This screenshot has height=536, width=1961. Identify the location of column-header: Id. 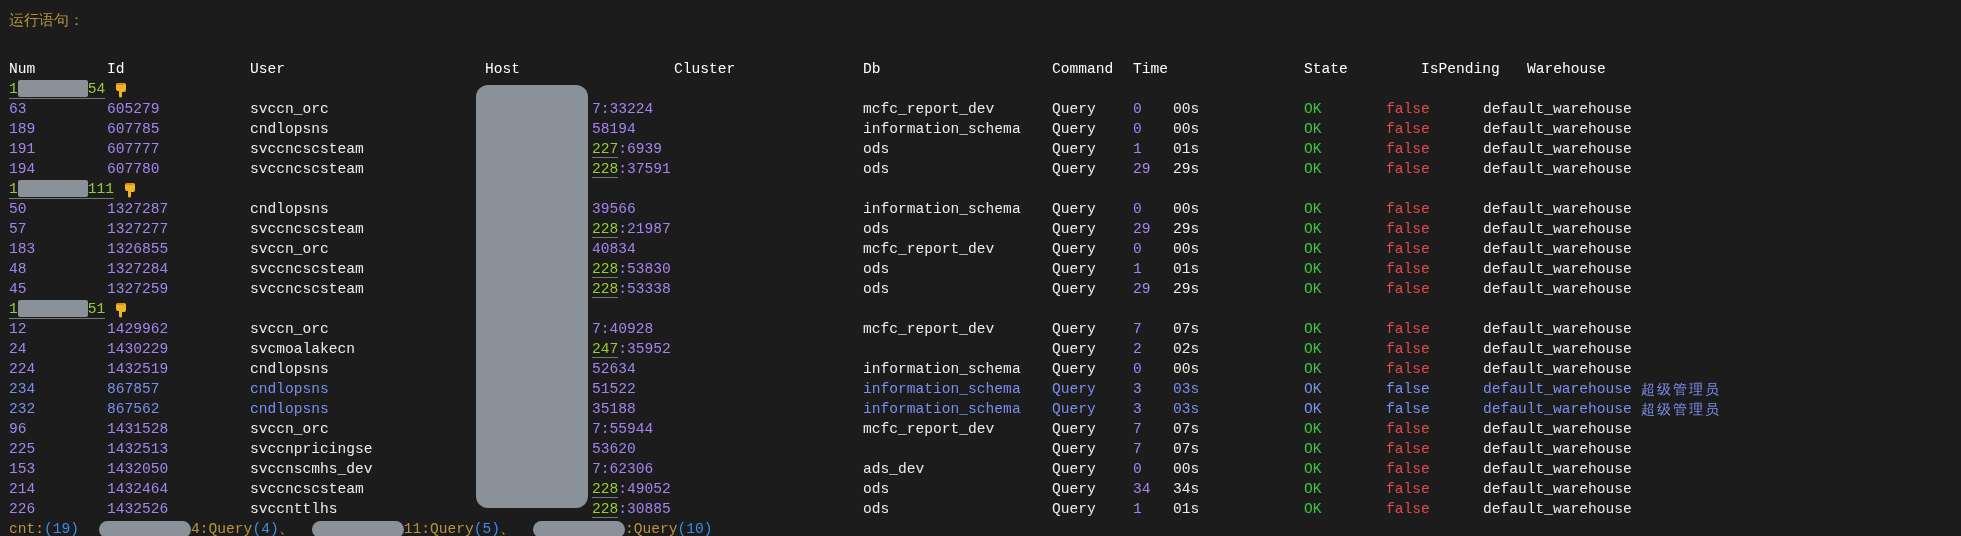
(116, 69).